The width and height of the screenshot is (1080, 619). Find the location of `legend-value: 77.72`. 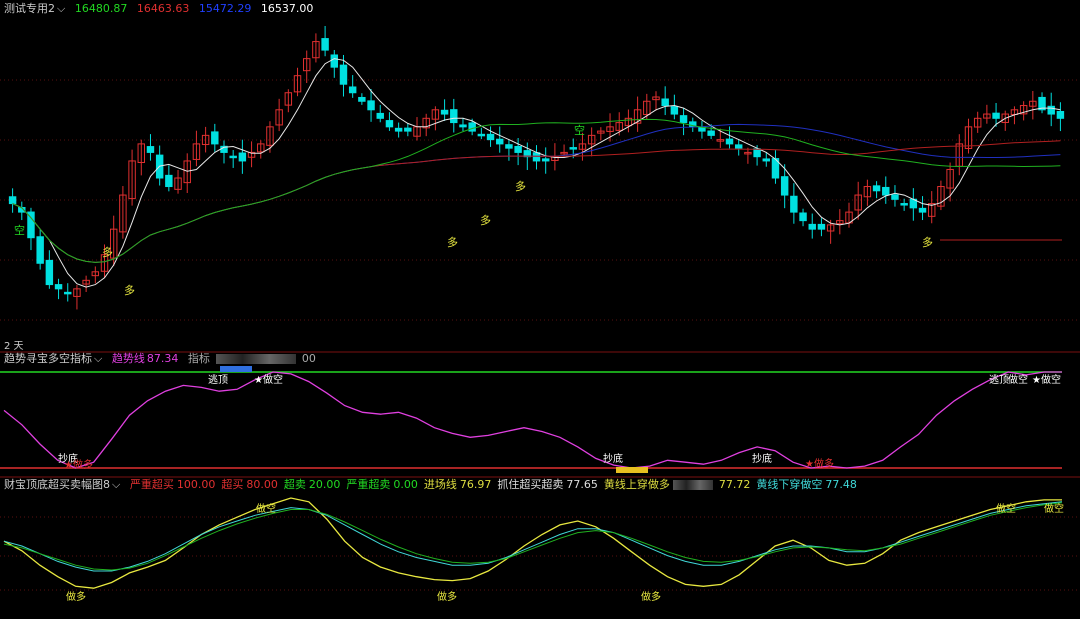

legend-value: 77.72 is located at coordinates (734, 484).